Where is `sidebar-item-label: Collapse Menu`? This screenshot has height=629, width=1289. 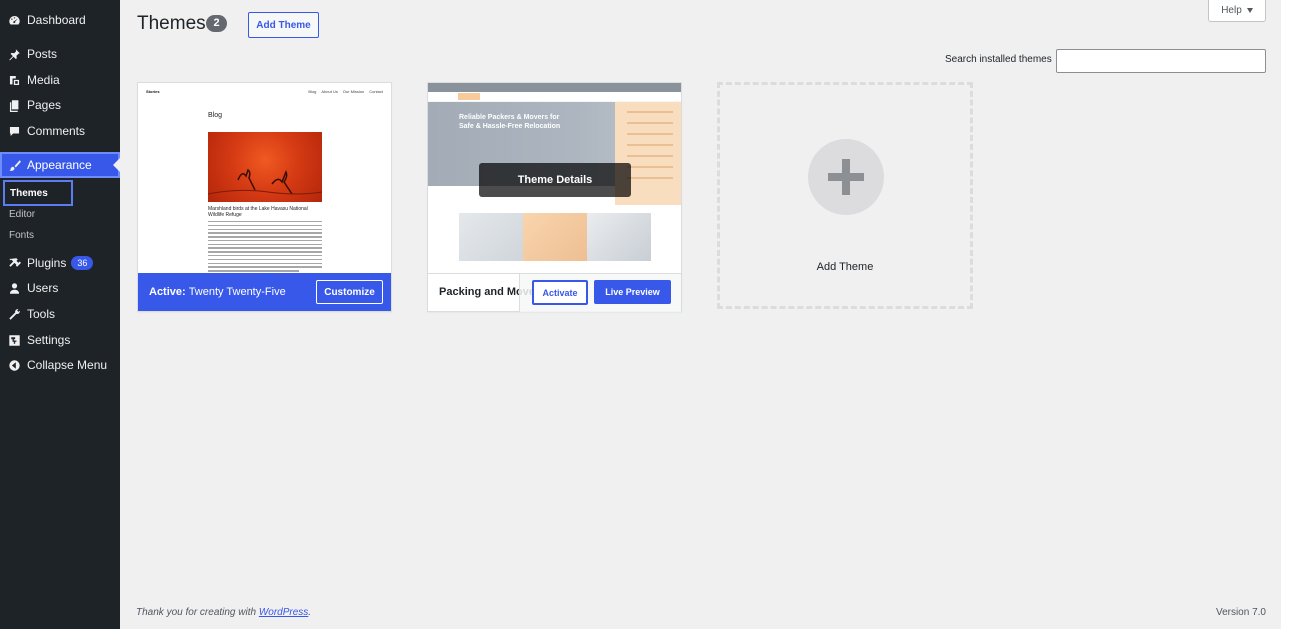
sidebar-item-label: Collapse Menu is located at coordinates (67, 365).